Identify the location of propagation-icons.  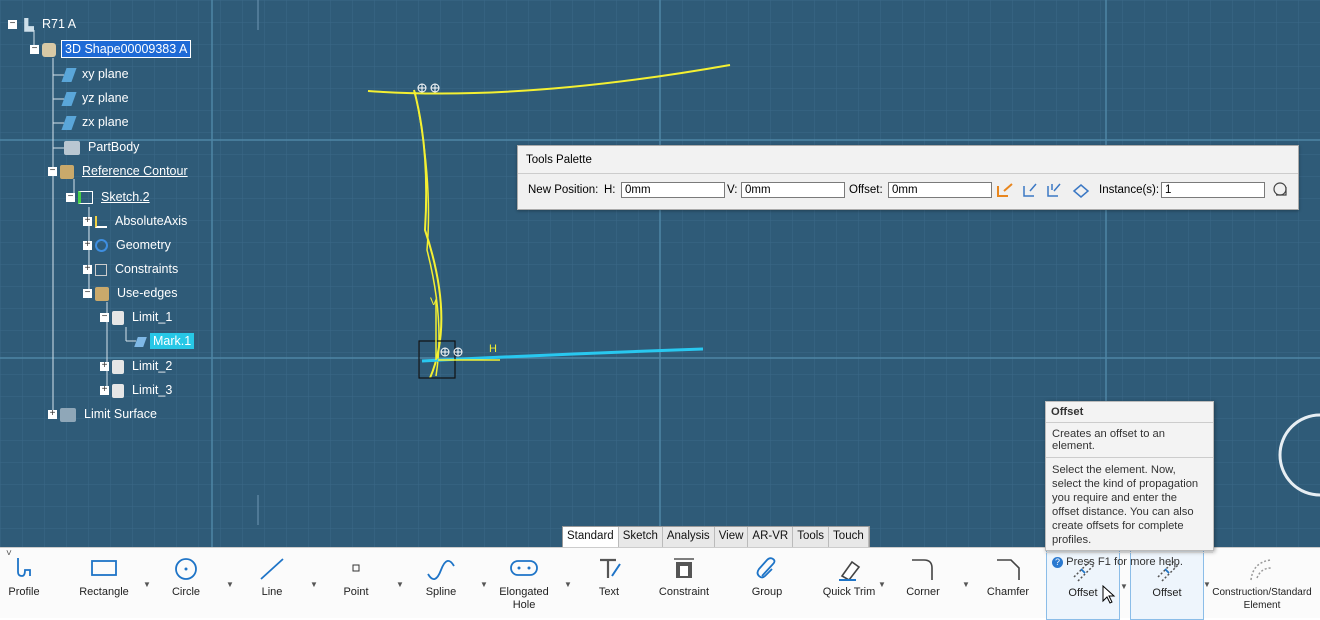
(1046, 191).